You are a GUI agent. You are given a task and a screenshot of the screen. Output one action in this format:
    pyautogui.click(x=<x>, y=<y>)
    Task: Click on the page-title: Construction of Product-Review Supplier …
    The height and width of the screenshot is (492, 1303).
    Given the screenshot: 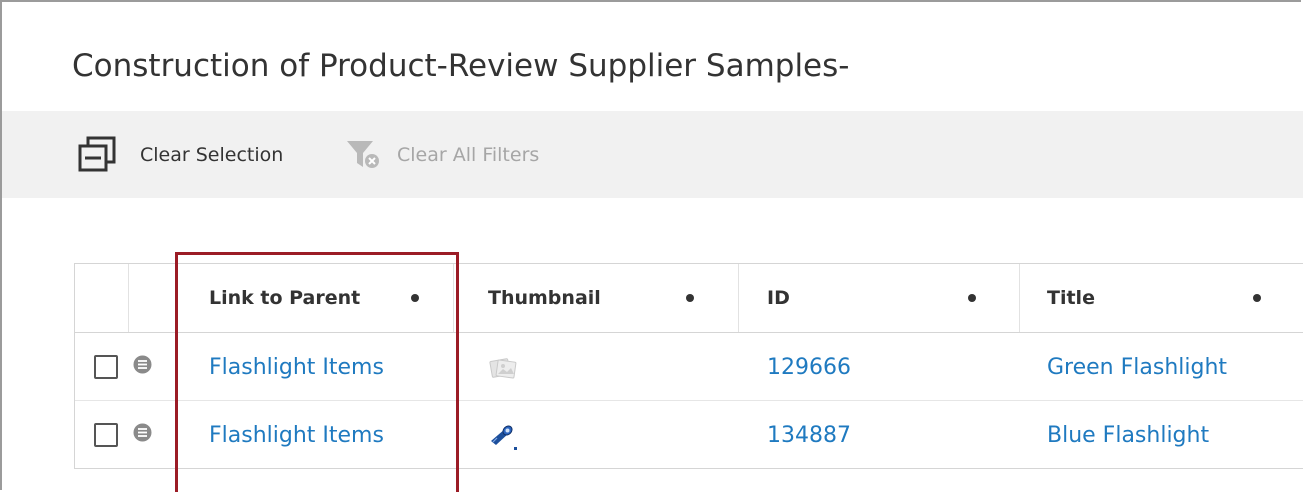 What is the action you would take?
    pyautogui.click(x=461, y=66)
    